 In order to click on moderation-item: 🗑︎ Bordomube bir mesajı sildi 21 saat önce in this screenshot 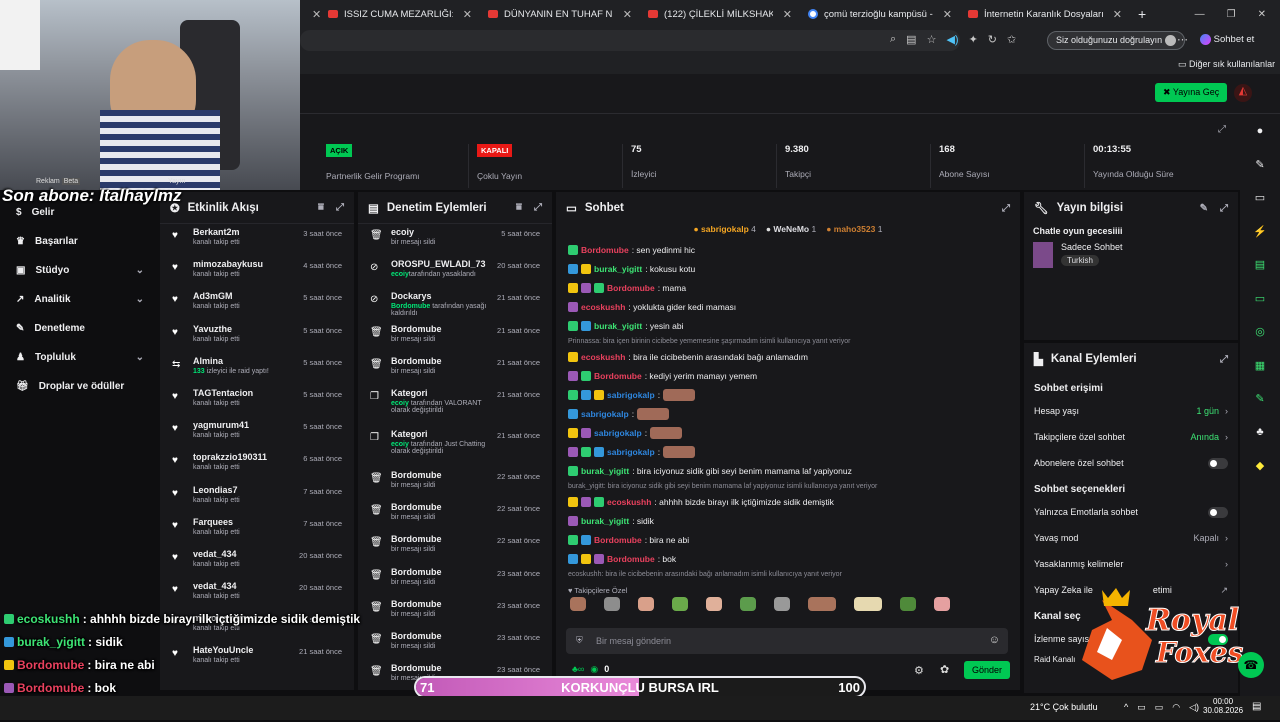, I will do `click(455, 369)`.